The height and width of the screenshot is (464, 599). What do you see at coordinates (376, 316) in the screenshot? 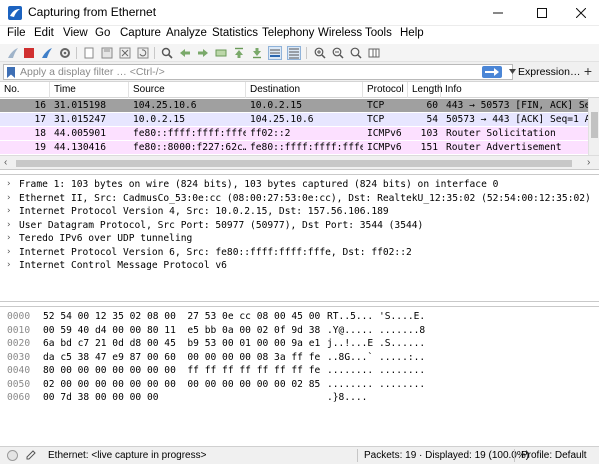
I see `ascii-bytes: RT..5... 'S....E.` at bounding box center [376, 316].